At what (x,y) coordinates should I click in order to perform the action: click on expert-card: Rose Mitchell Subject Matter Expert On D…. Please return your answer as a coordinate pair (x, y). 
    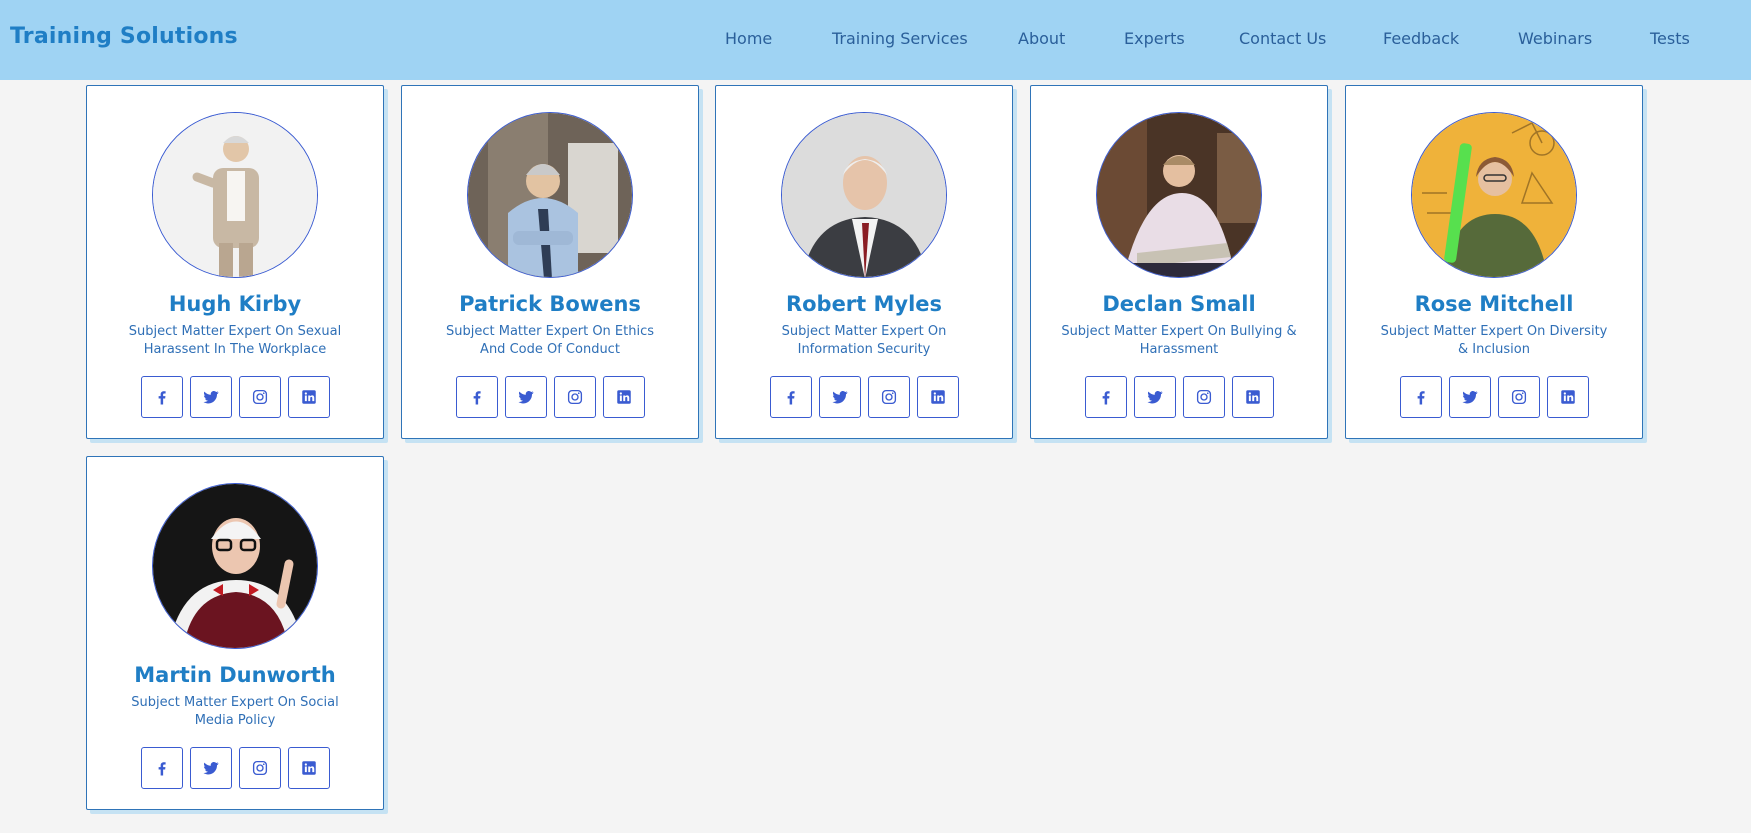
    Looking at the image, I should click on (1494, 262).